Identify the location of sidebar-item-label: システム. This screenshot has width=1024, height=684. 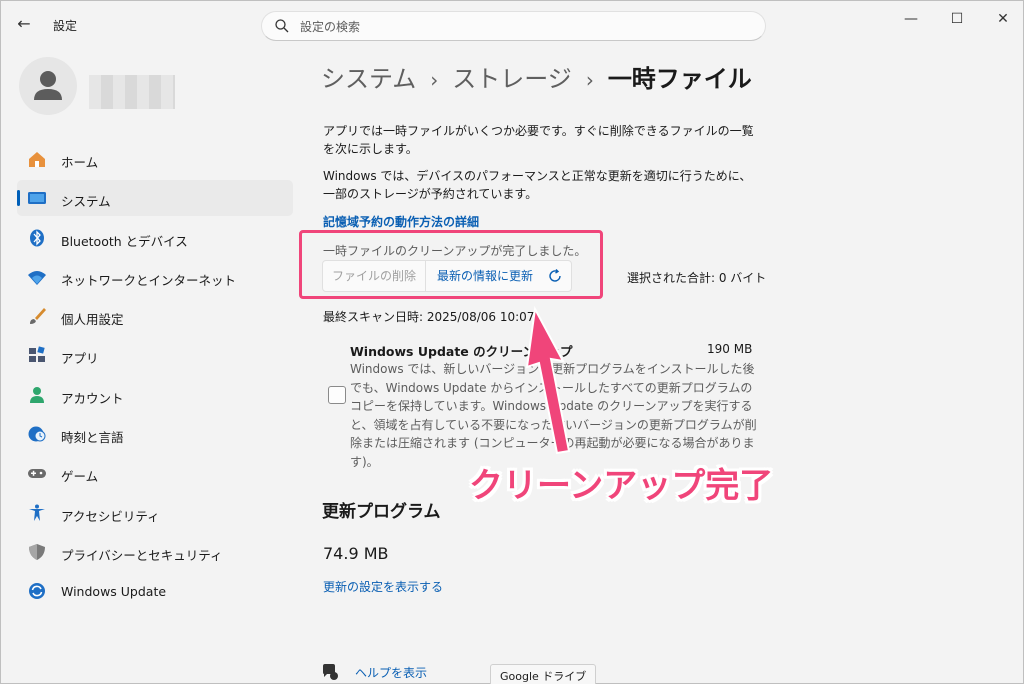
(86, 202).